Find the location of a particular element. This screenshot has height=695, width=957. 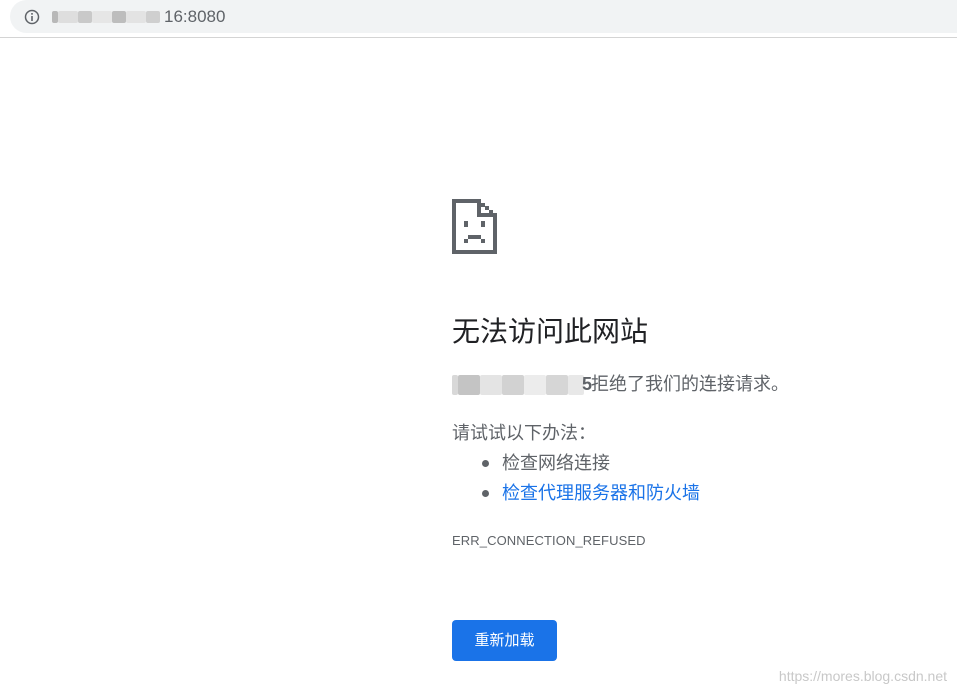

url-text: 16:8080 is located at coordinates (194, 17).